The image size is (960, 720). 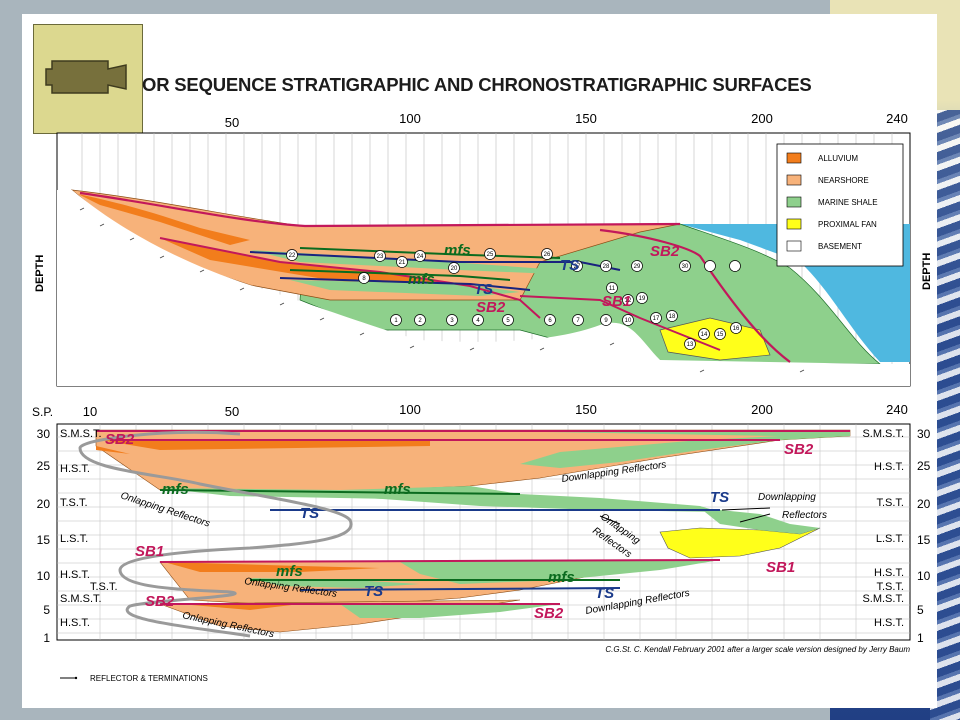 I want to click on marker-number: 26, so click(x=547, y=255).